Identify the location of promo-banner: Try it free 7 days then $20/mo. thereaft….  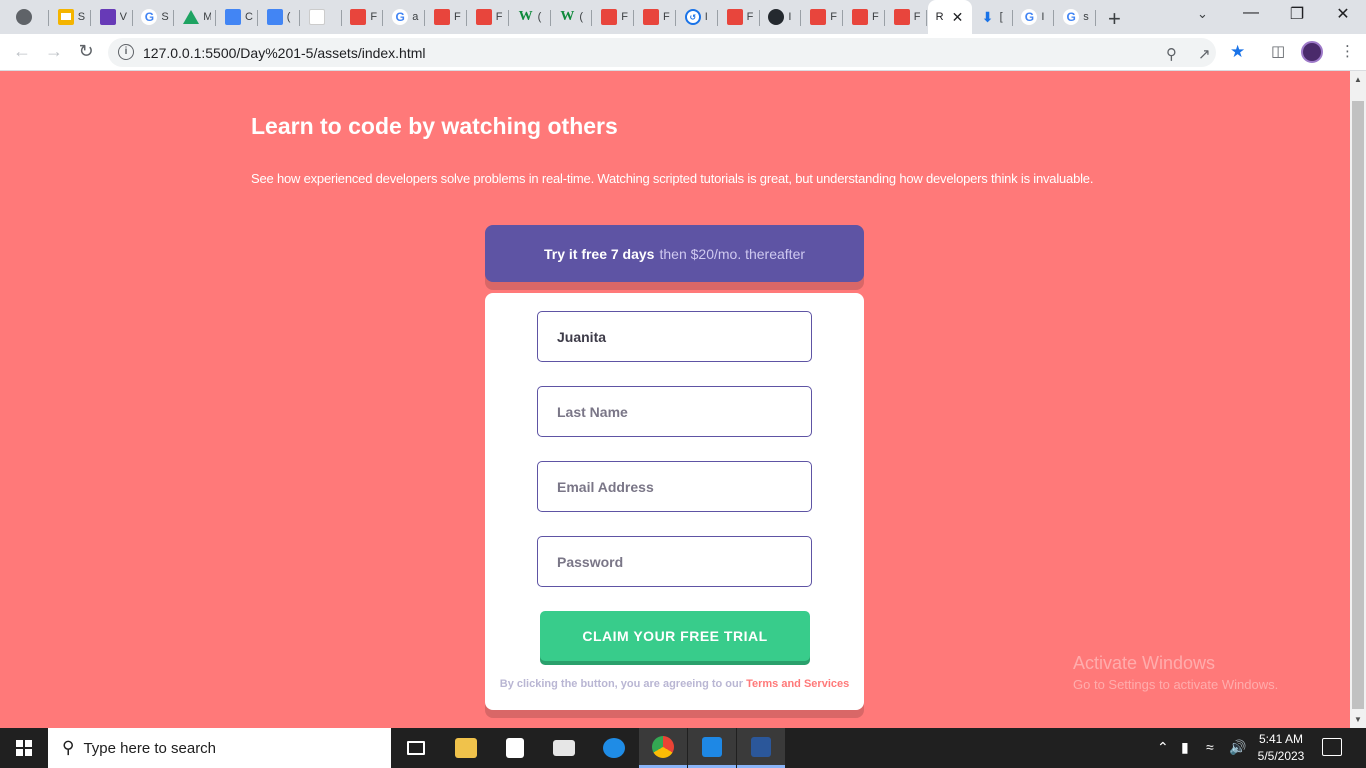
(674, 253).